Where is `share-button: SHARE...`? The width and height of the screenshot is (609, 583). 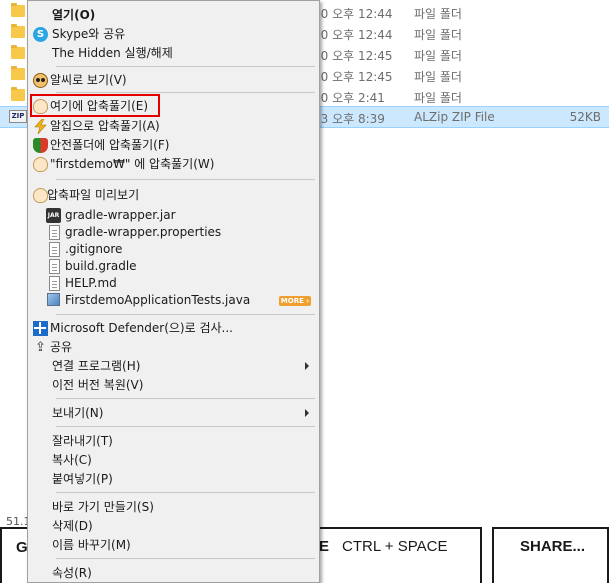 share-button: SHARE... is located at coordinates (550, 555).